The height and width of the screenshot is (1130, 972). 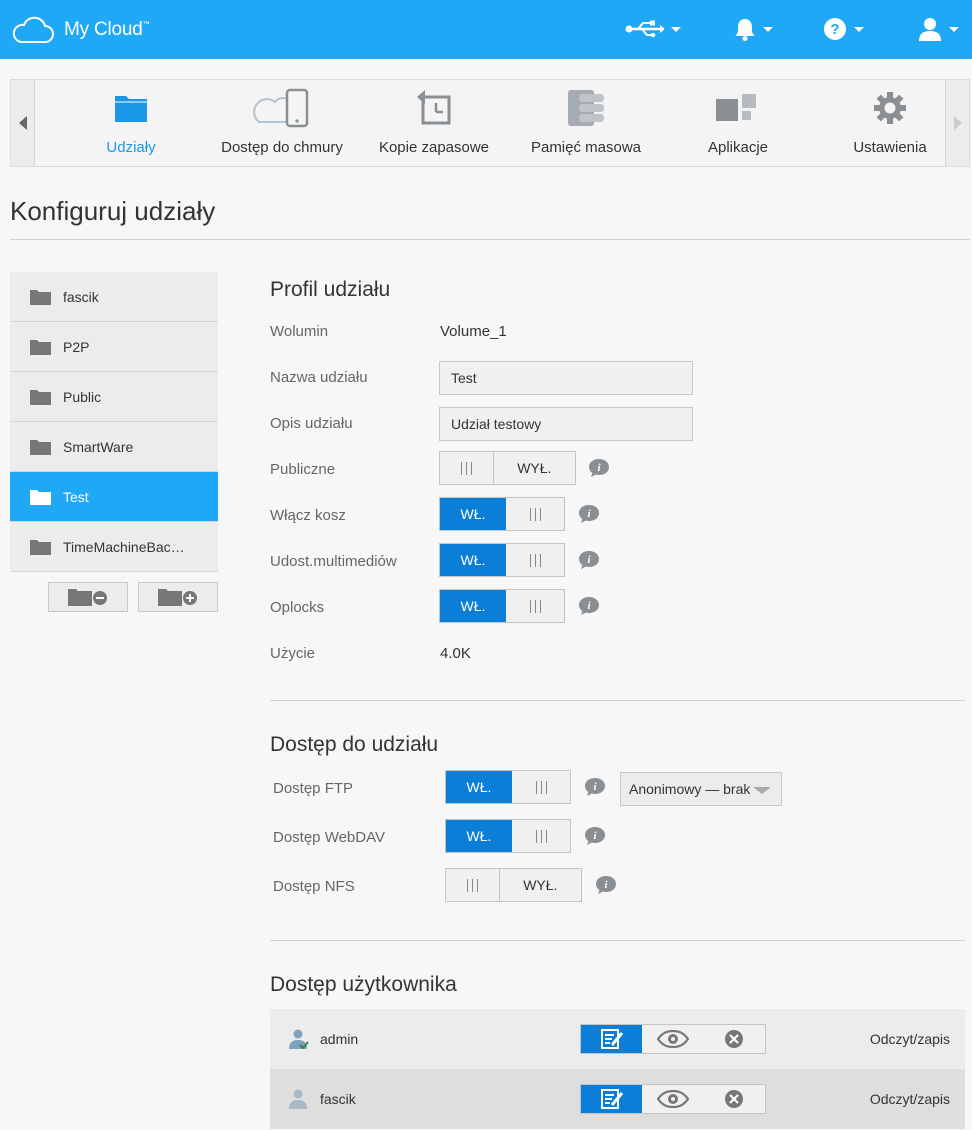 What do you see at coordinates (114, 497) in the screenshot?
I see `share-item-test: Test` at bounding box center [114, 497].